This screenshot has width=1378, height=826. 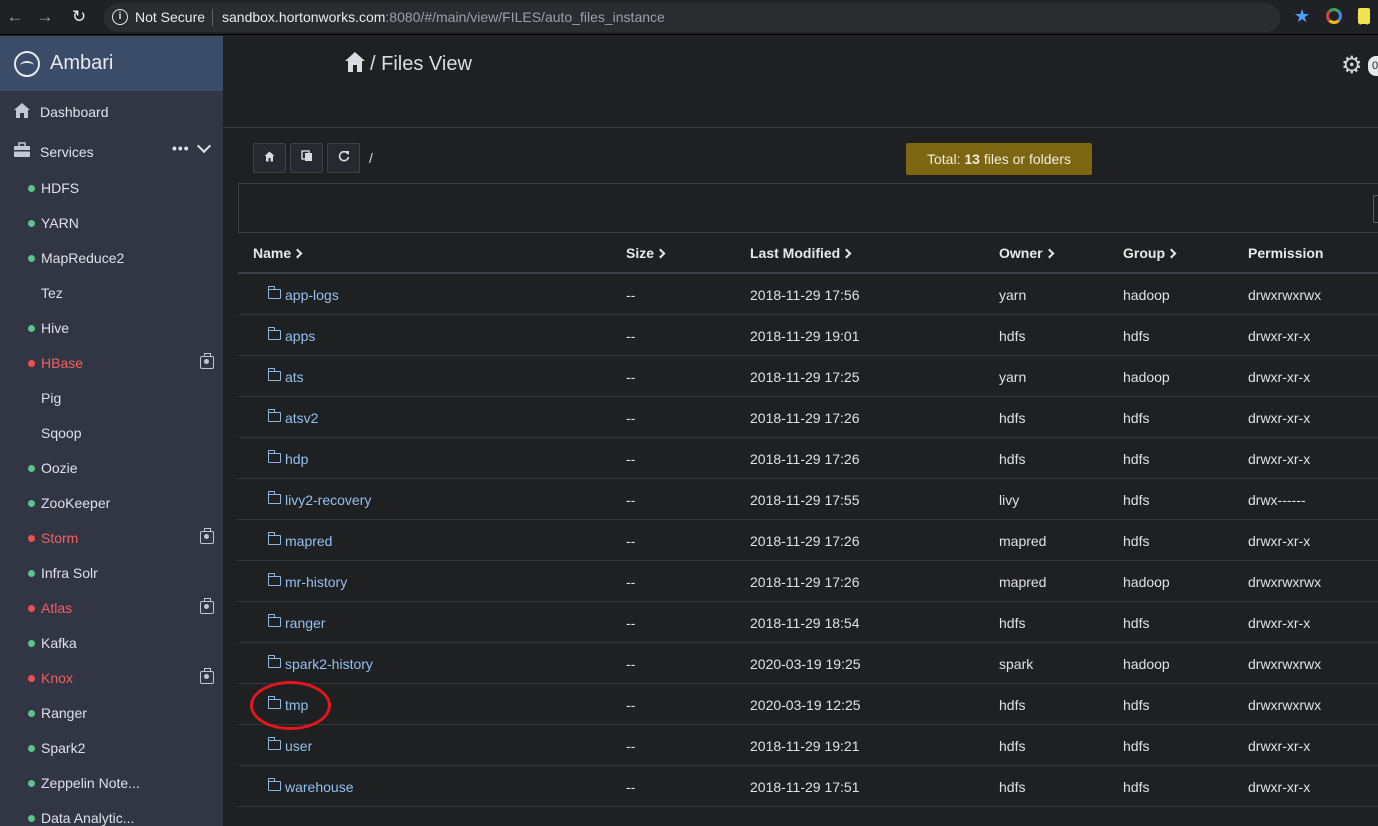 I want to click on column-header-owner: Owner, so click(x=1027, y=253).